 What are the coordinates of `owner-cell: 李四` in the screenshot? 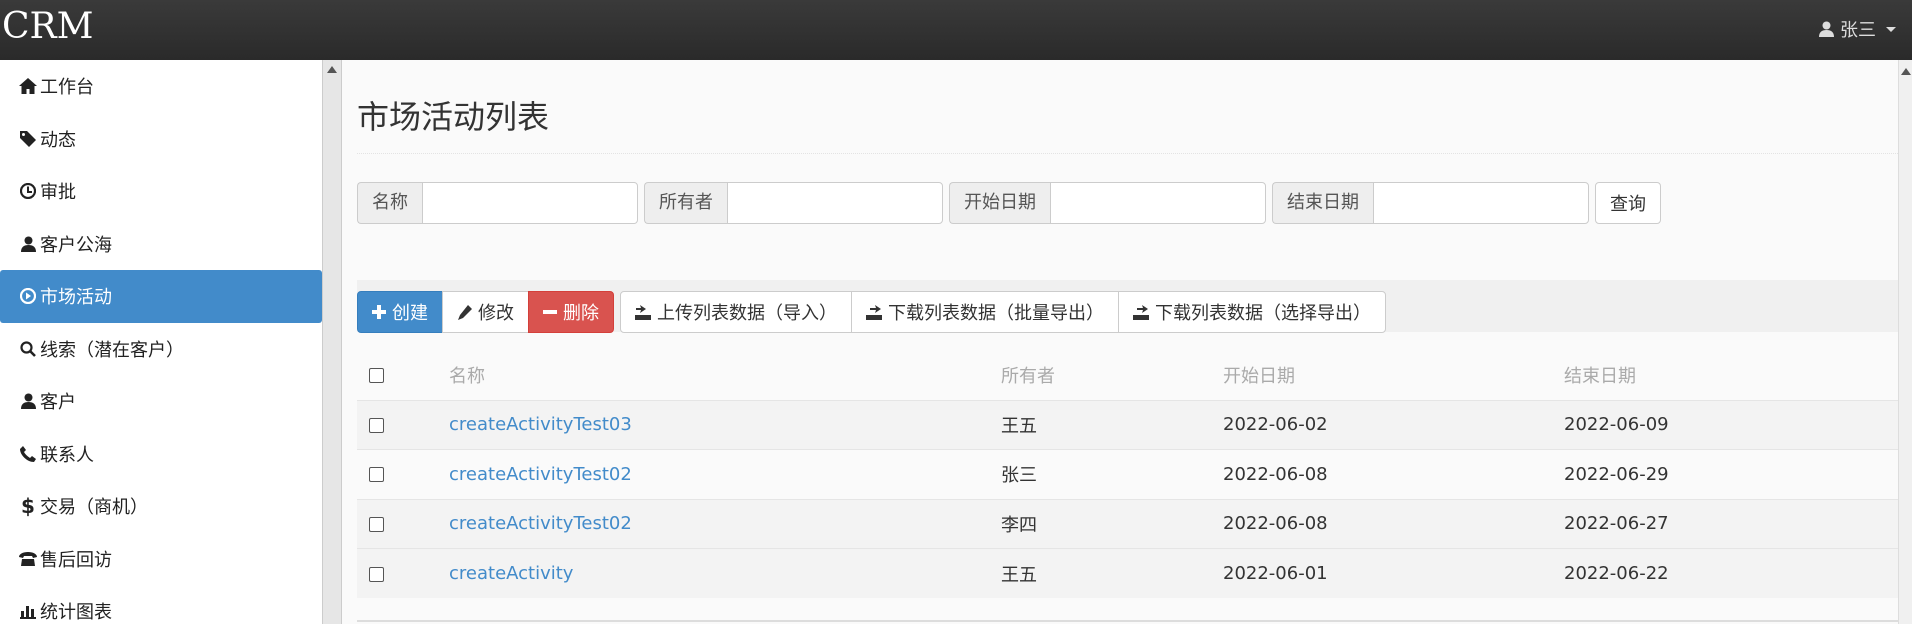 It's located at (1112, 523).